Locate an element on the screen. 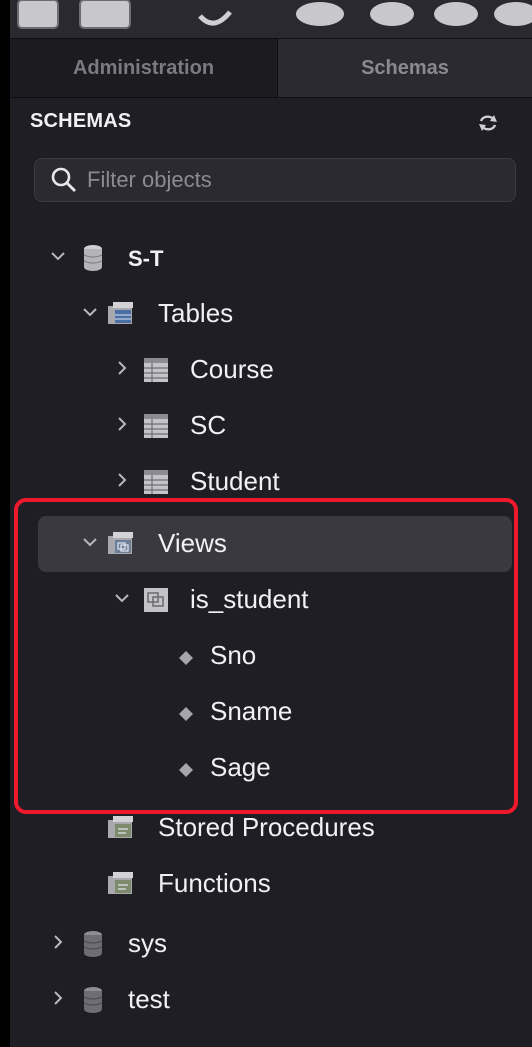 The image size is (532, 1047). tree-label: Tables is located at coordinates (196, 313).